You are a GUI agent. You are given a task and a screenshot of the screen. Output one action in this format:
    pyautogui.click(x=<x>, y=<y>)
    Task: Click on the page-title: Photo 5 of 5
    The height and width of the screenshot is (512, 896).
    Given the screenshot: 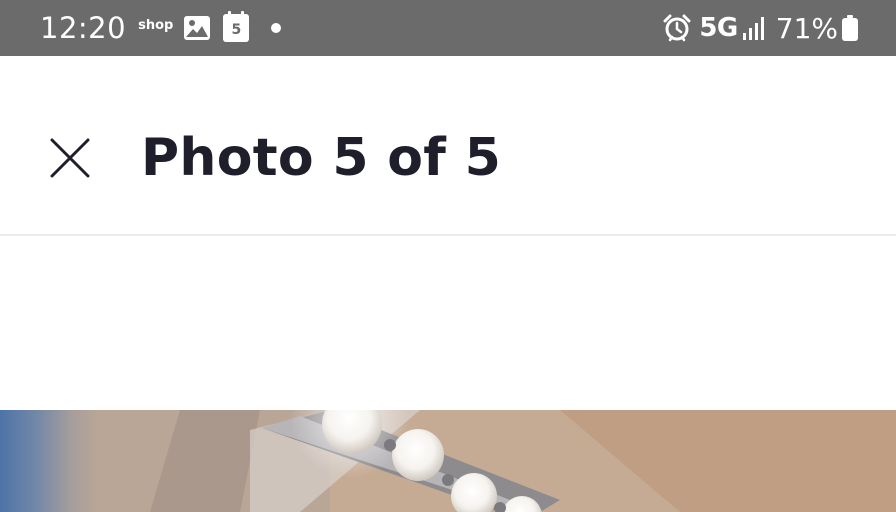 What is the action you would take?
    pyautogui.click(x=321, y=158)
    